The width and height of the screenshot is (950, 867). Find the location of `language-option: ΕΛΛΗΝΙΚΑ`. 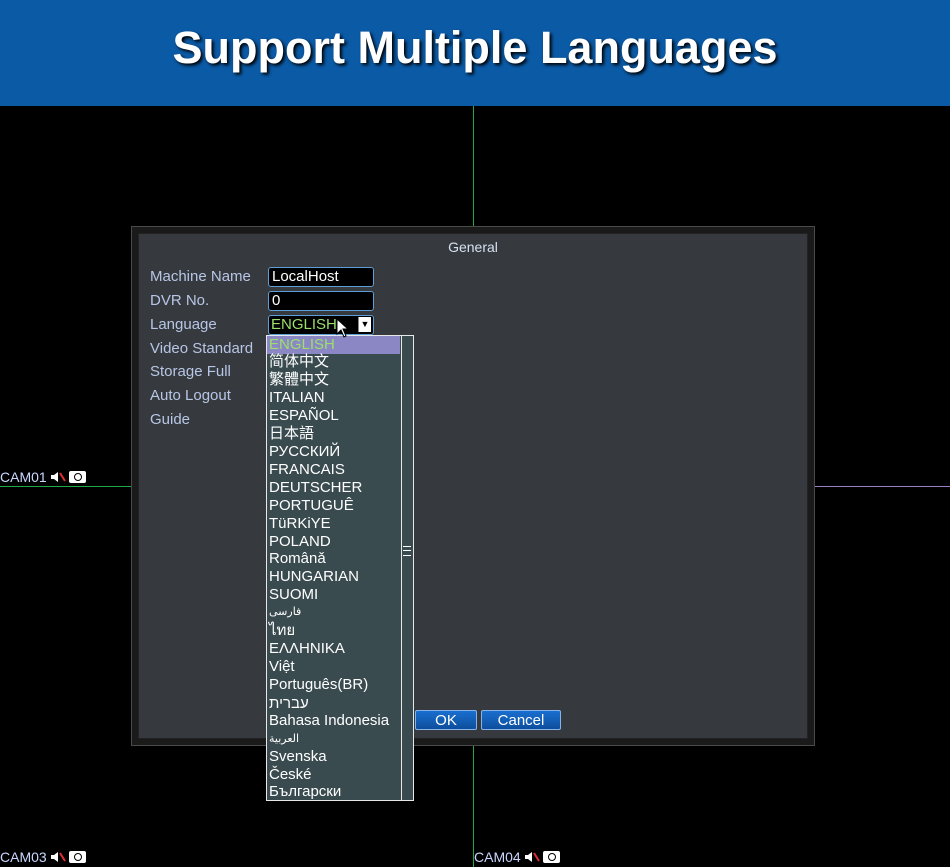

language-option: ΕΛΛΗΝΙΚΑ is located at coordinates (333, 649).